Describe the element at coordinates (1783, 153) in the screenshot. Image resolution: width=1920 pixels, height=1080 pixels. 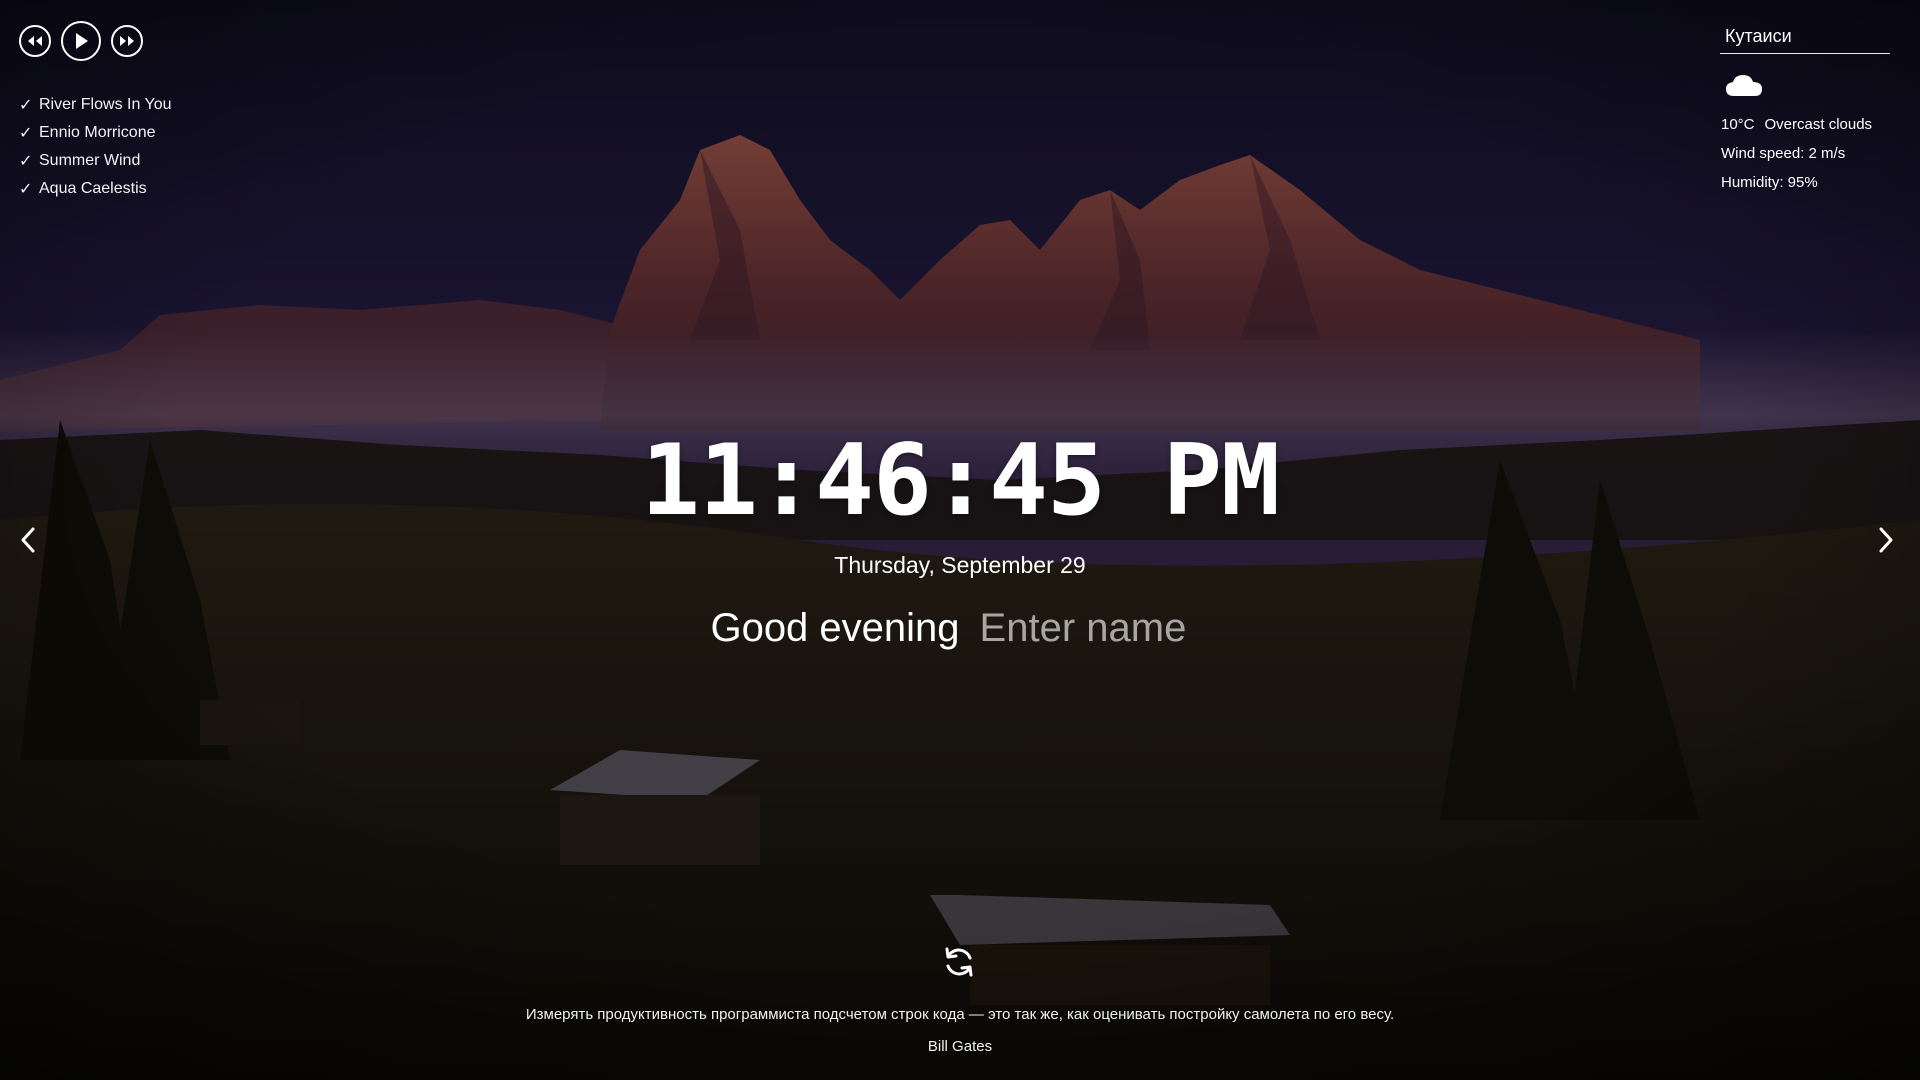
I see `wind-speed: Wind speed: 2 m/s` at that location.